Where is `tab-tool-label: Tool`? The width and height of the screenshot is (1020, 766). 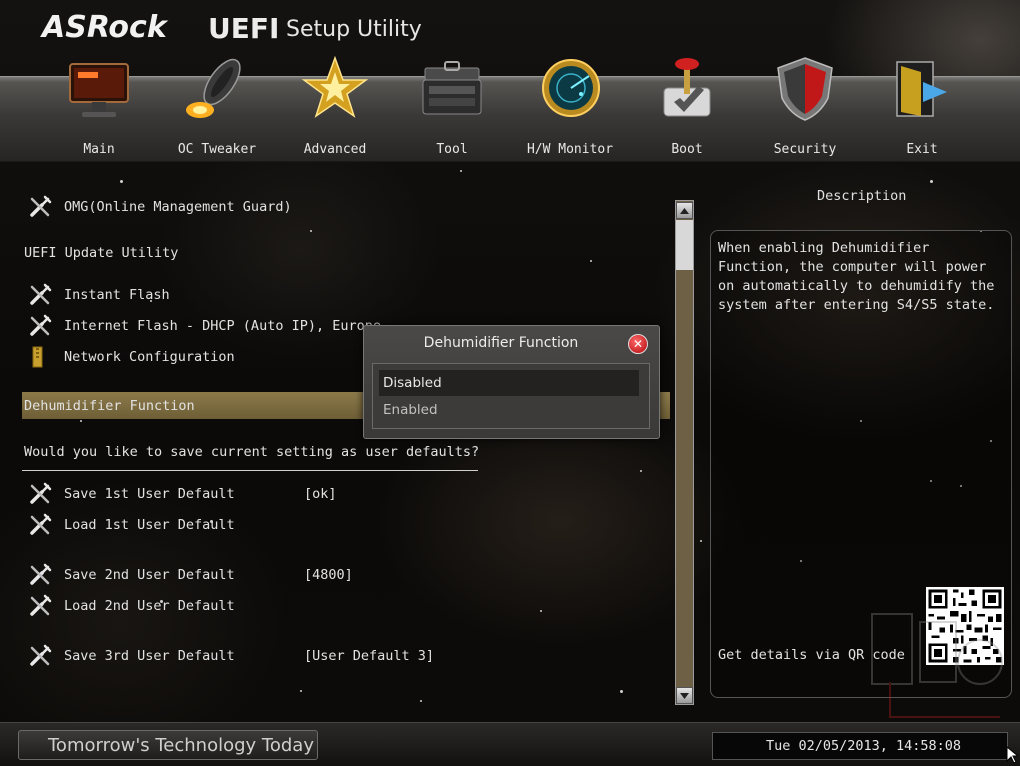 tab-tool-label: Tool is located at coordinates (452, 149).